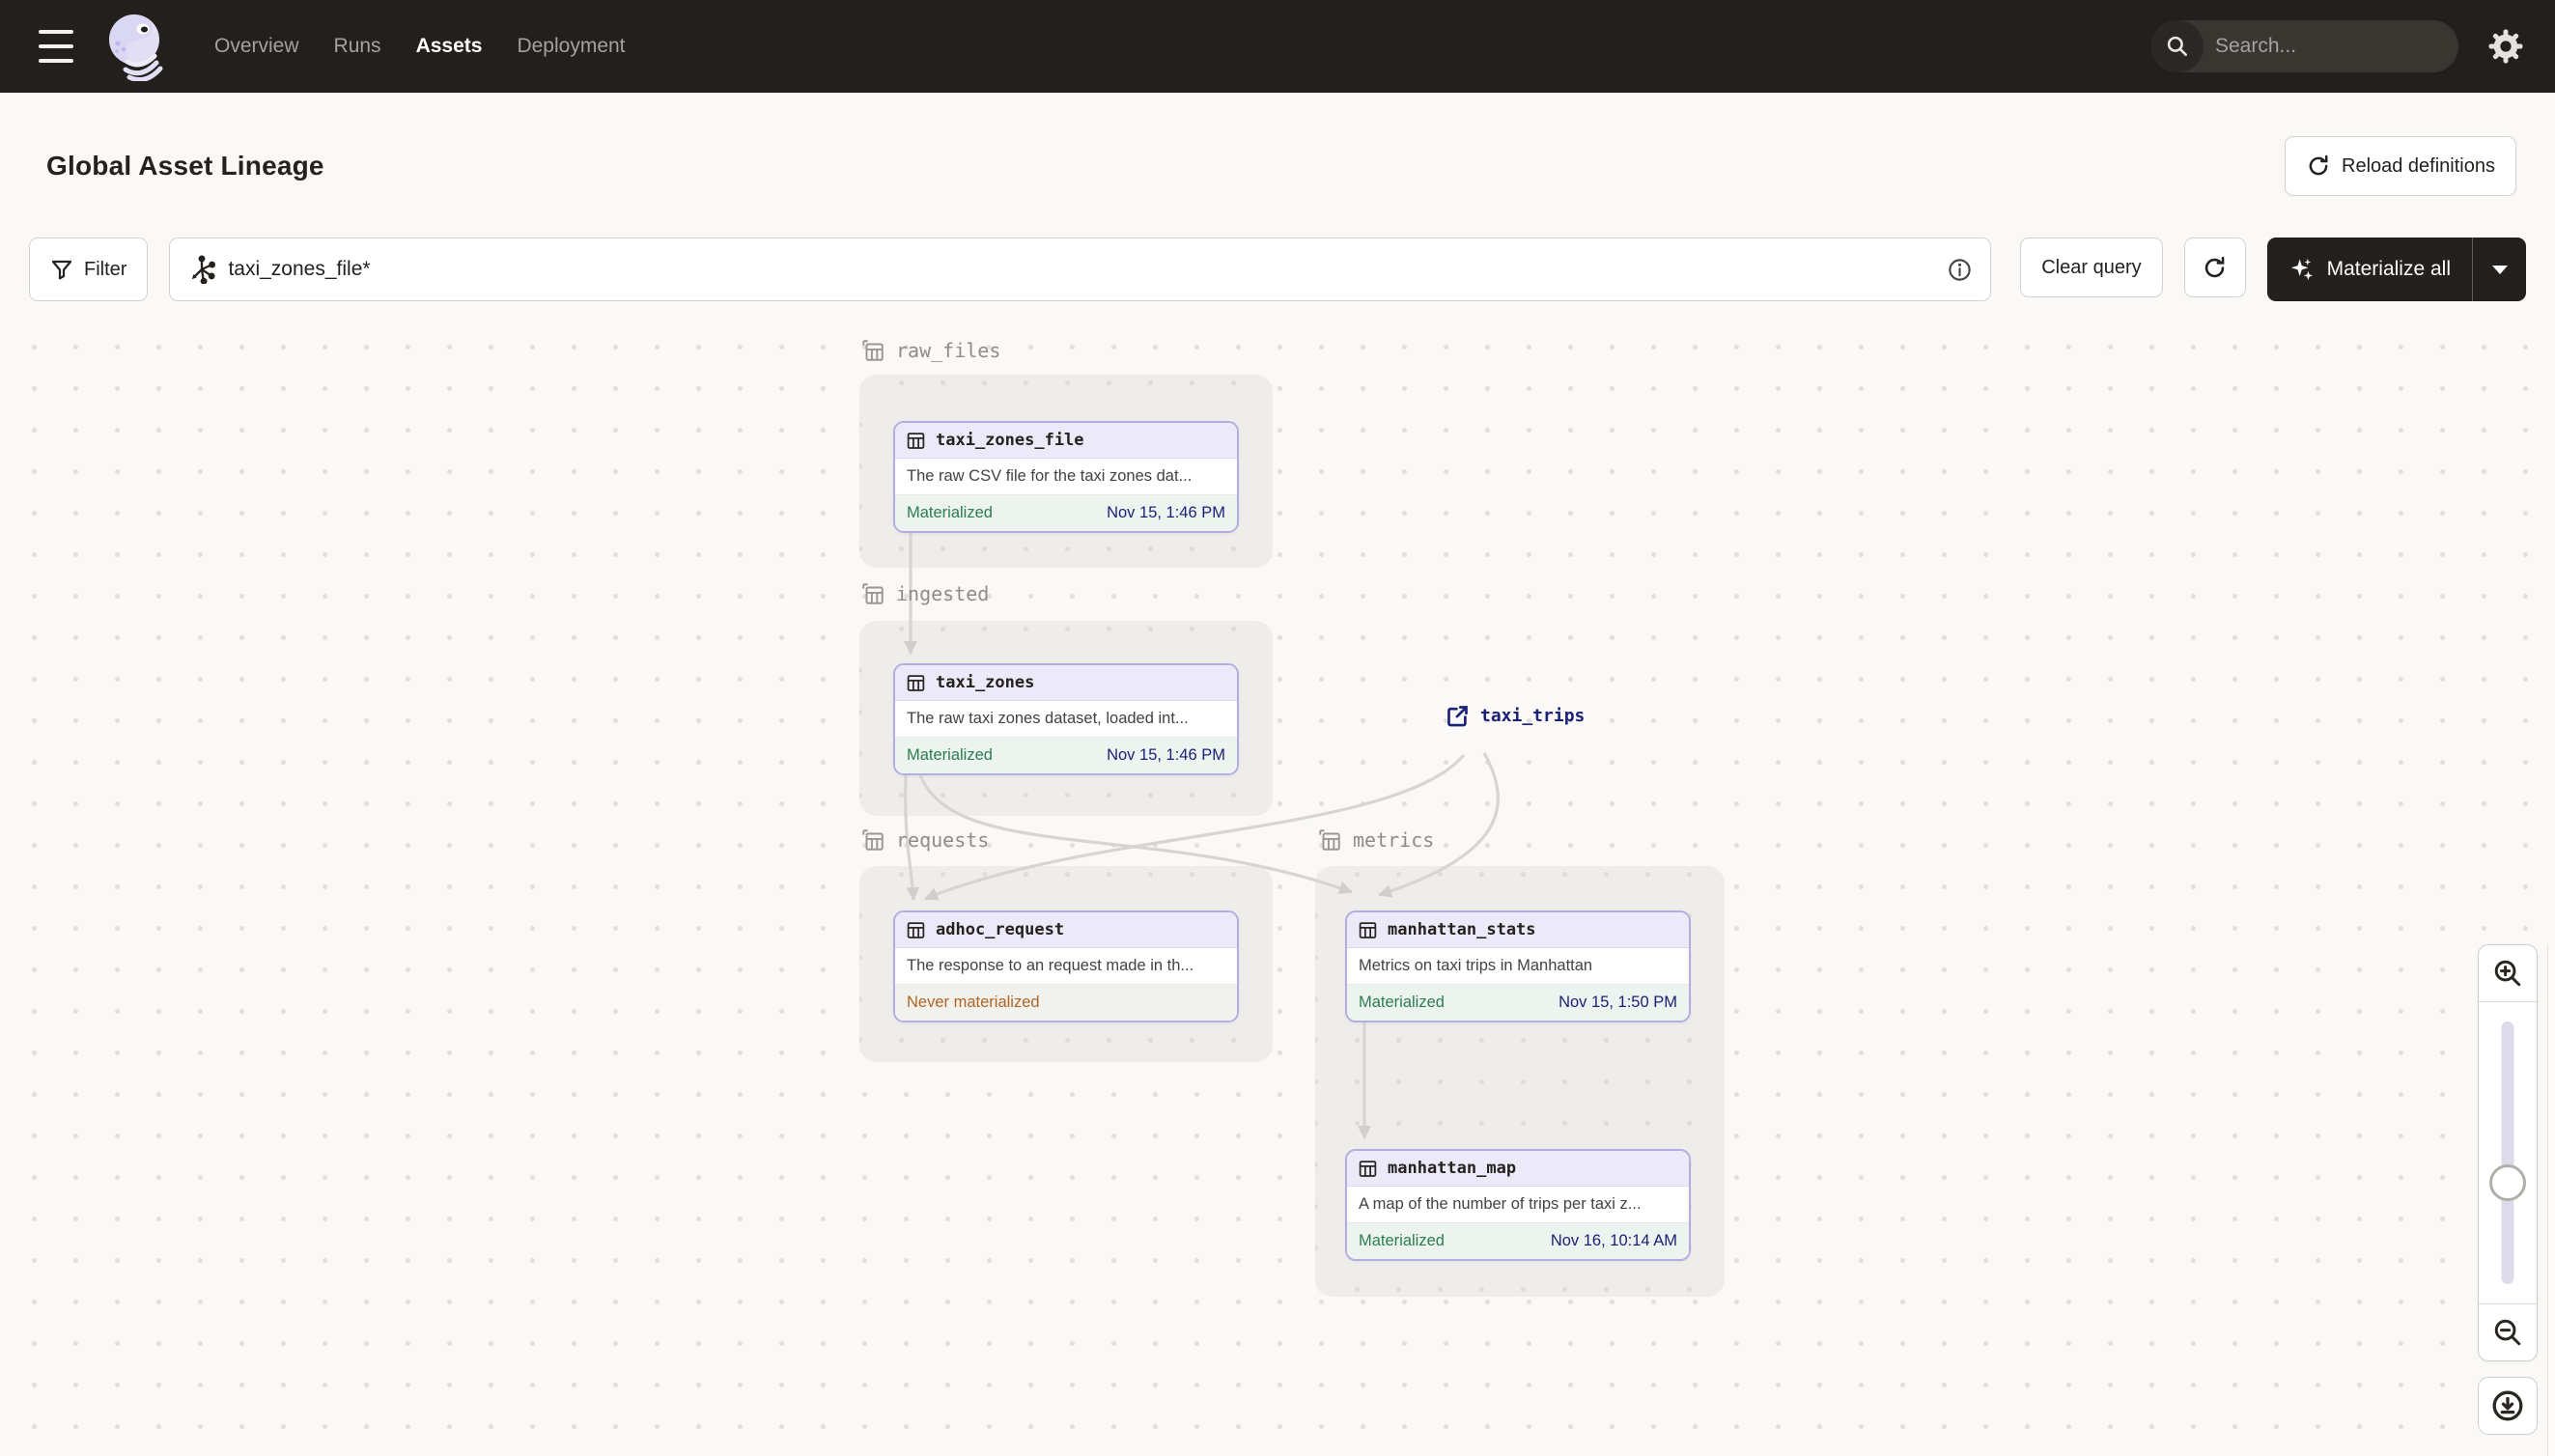 The height and width of the screenshot is (1456, 2555). Describe the element at coordinates (1000, 930) in the screenshot. I see `asset-title: adhoc_request` at that location.